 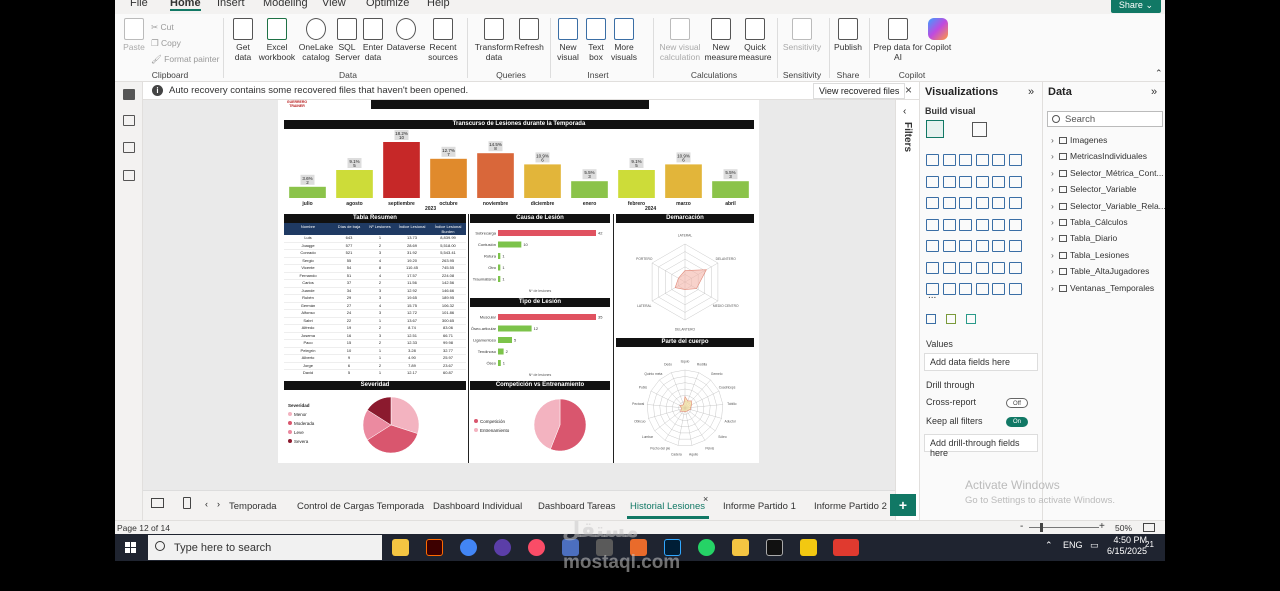 I want to click on itunes-icon, so click(x=536, y=547).